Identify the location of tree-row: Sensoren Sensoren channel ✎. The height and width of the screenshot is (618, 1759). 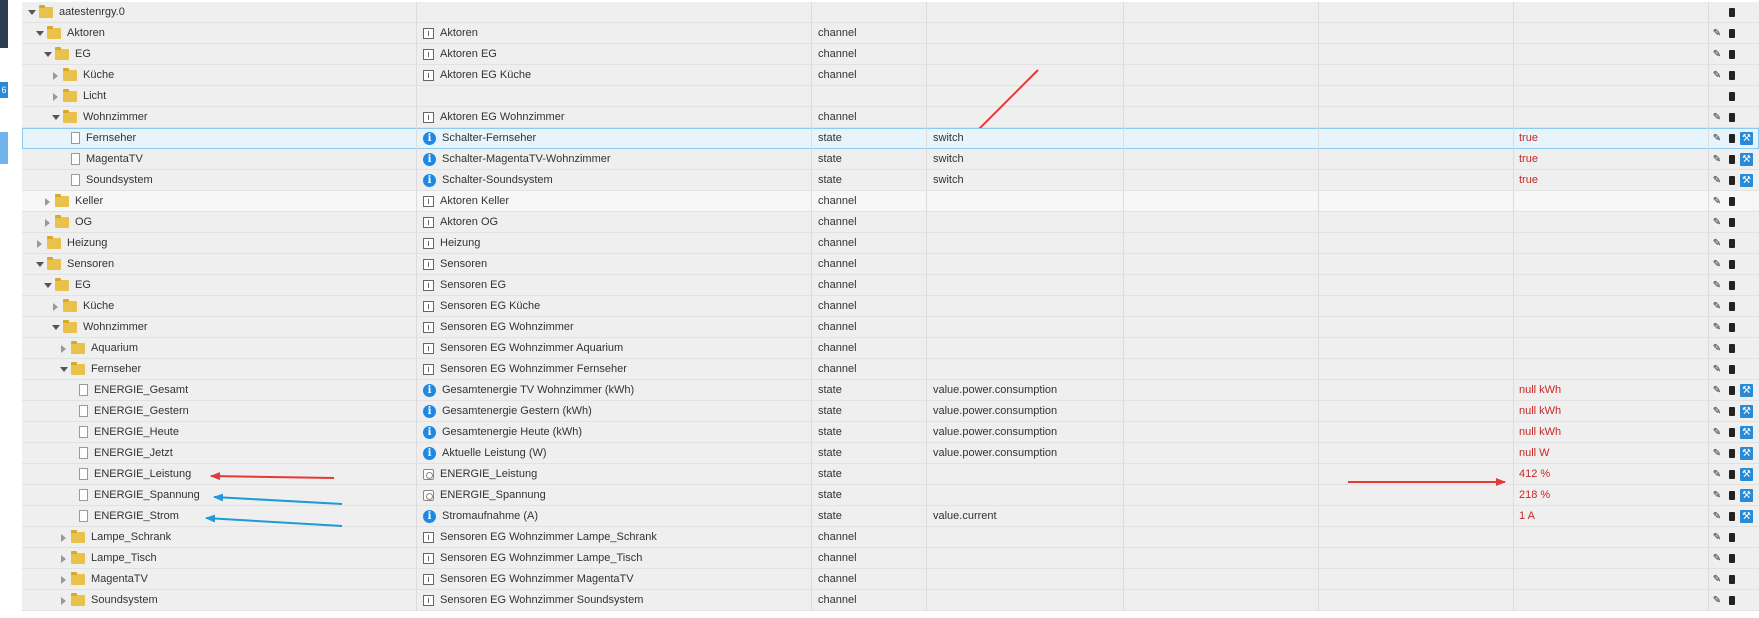
(890, 264).